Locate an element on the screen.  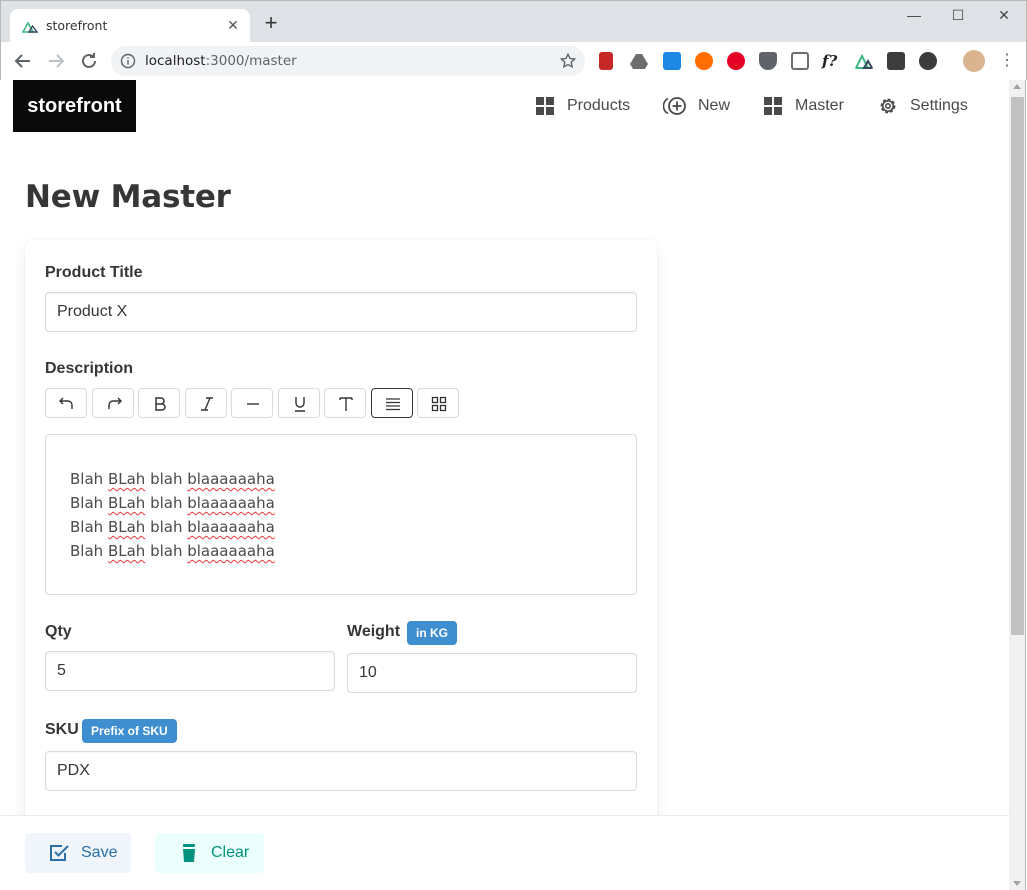
nav-settings-label: Settings is located at coordinates (939, 105).